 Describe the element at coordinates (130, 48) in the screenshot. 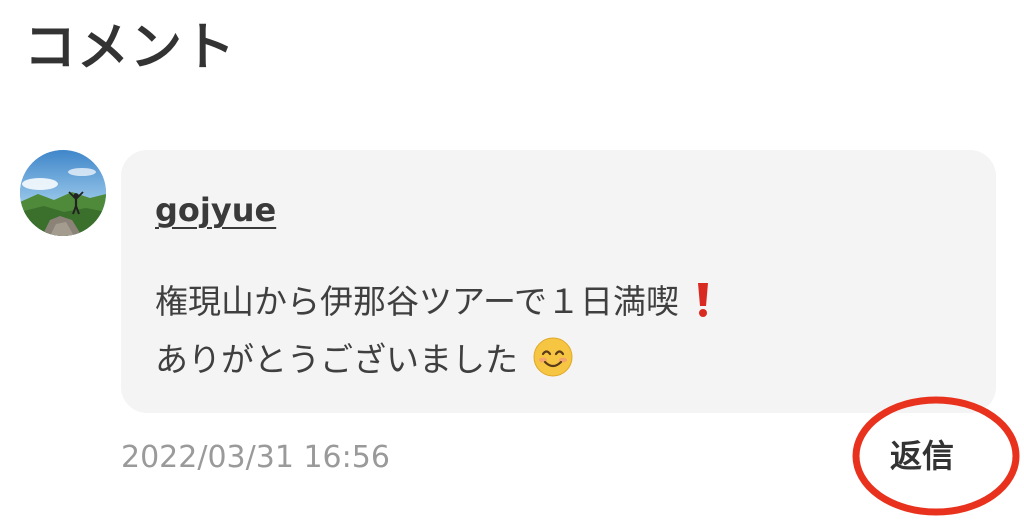

I see `page-title: コメント` at that location.